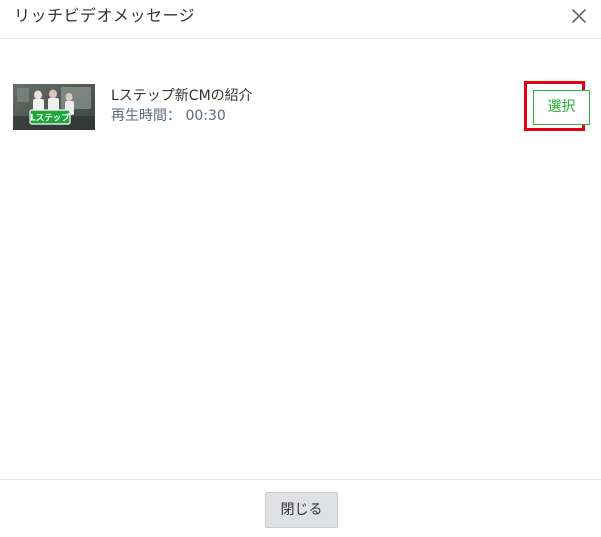 The width and height of the screenshot is (601, 537). I want to click on thumbnail-logo-text: Lステップ, so click(50, 118).